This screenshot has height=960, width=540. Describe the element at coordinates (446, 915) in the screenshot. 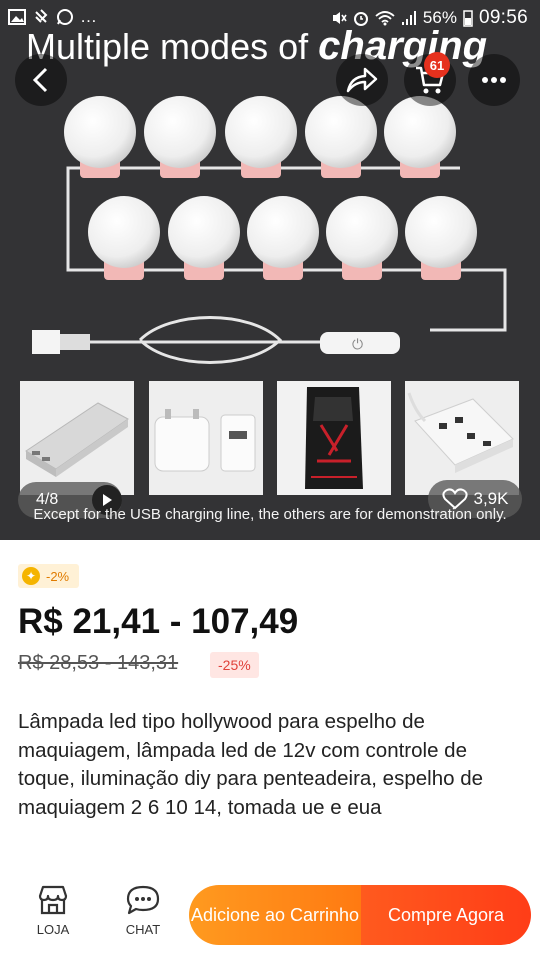

I see `buy-now-button: Compre Agora` at that location.